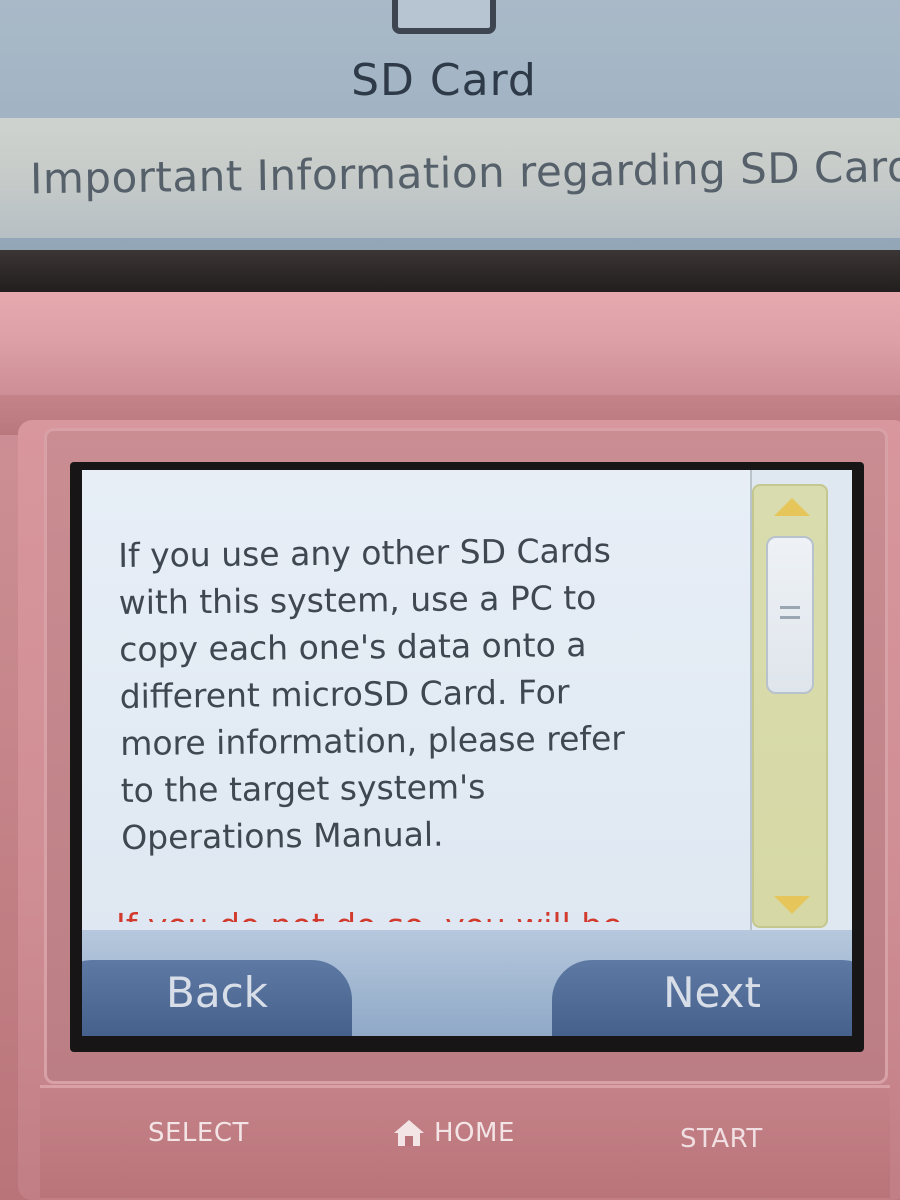 The image size is (900, 1200). Describe the element at coordinates (198, 1133) in the screenshot. I see `select-button: SELECT` at that location.